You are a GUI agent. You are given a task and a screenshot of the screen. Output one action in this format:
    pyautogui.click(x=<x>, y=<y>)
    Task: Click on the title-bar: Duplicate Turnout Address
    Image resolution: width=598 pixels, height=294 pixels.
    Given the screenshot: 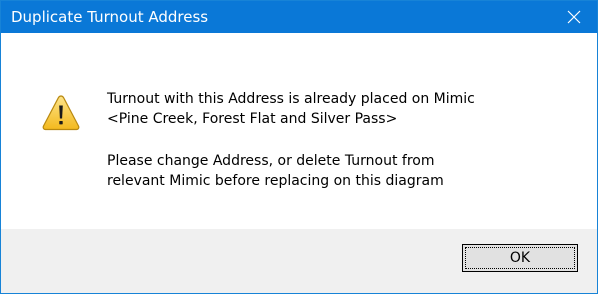 What is the action you would take?
    pyautogui.click(x=299, y=17)
    